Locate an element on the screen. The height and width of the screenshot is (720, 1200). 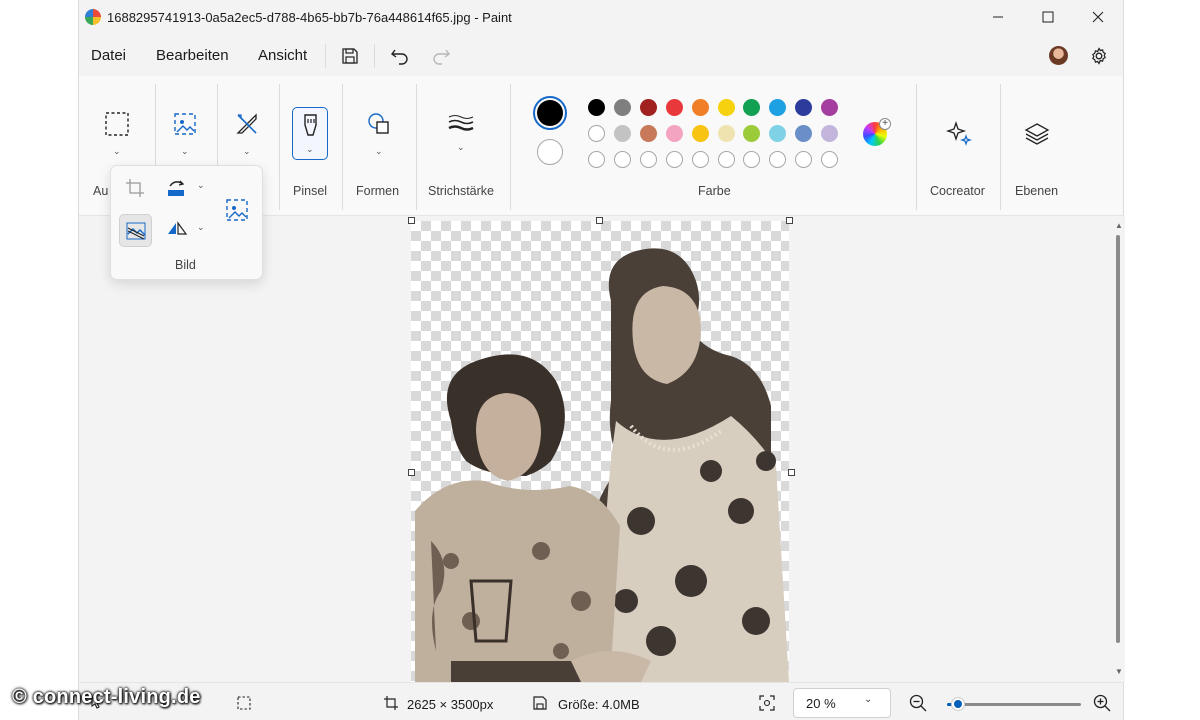
minimize-button is located at coordinates (998, 17).